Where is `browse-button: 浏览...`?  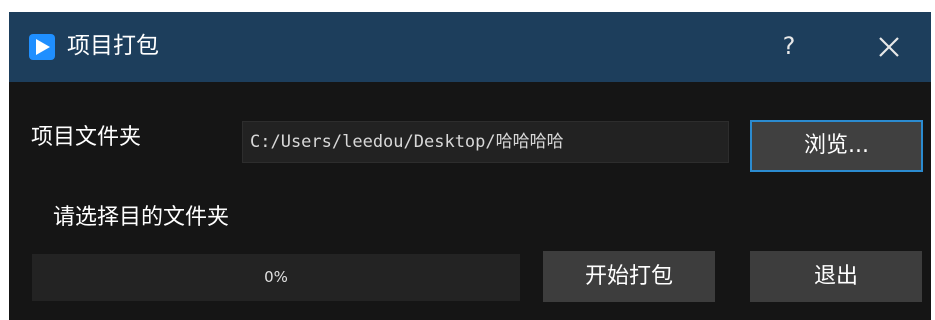
browse-button: 浏览... is located at coordinates (836, 146).